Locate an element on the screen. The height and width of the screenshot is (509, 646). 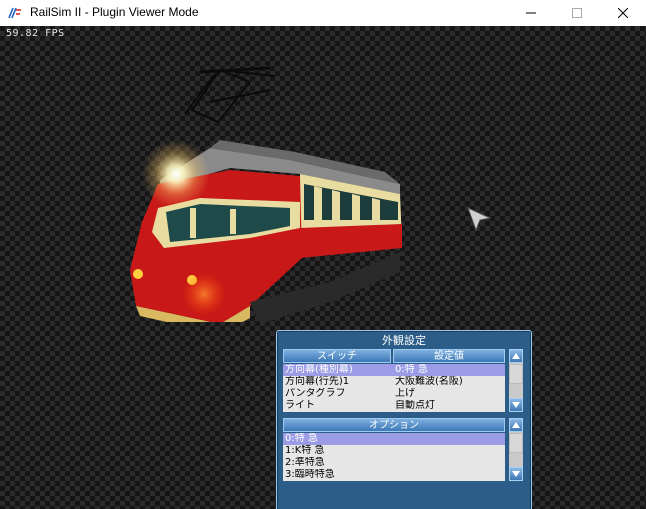
title-bar: RailSim II - Plugin Viewer Mode is located at coordinates (323, 13).